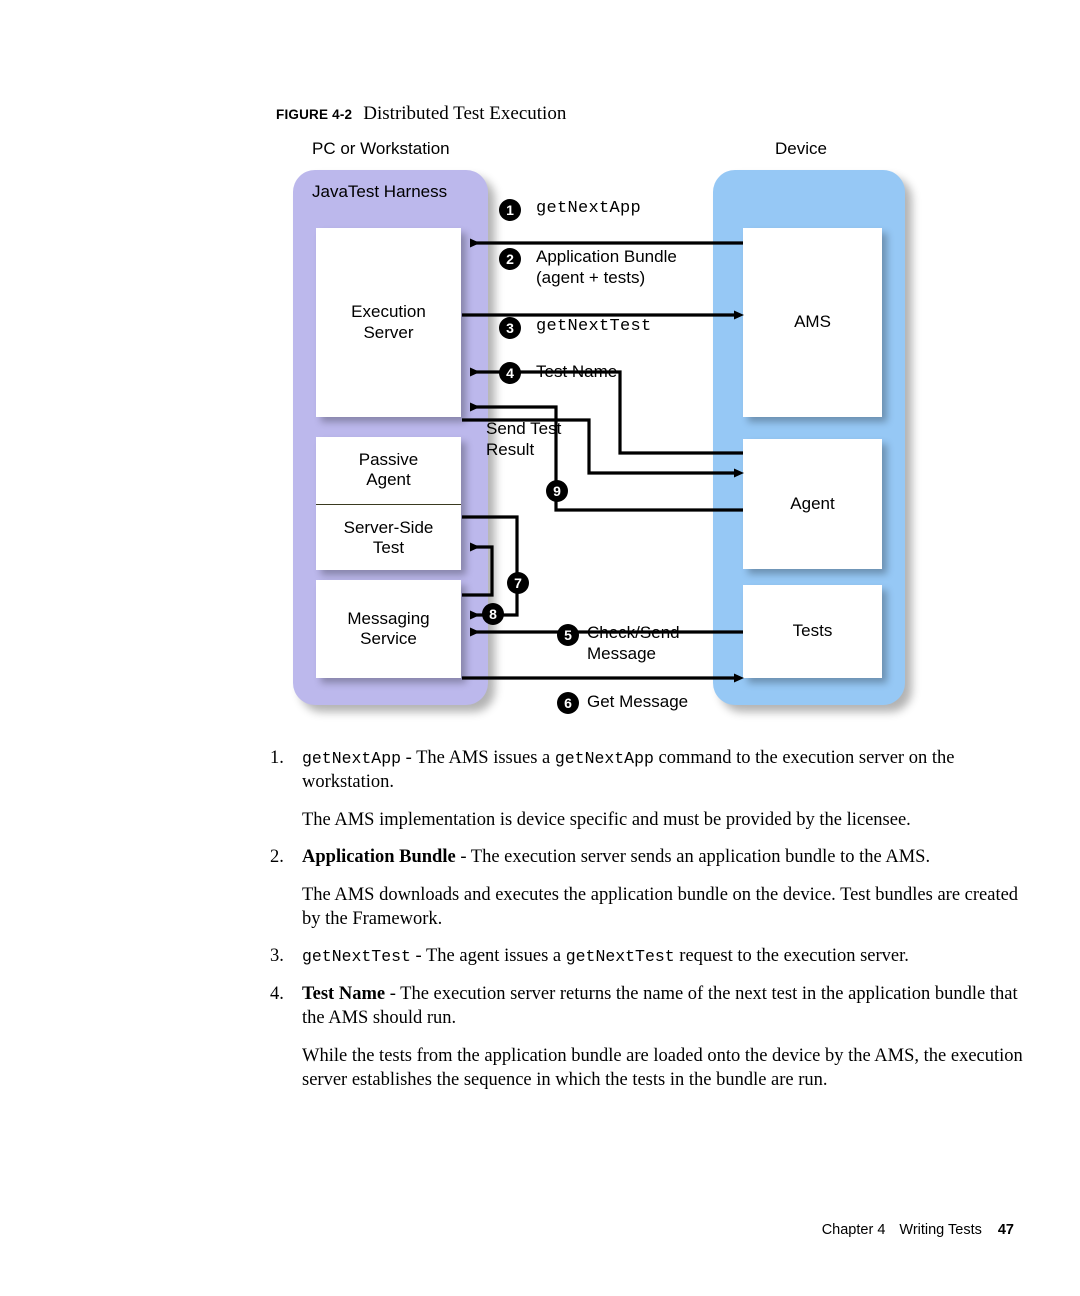 The width and height of the screenshot is (1080, 1296). Describe the element at coordinates (594, 326) in the screenshot. I see `flow-label-3: getNextTest` at that location.